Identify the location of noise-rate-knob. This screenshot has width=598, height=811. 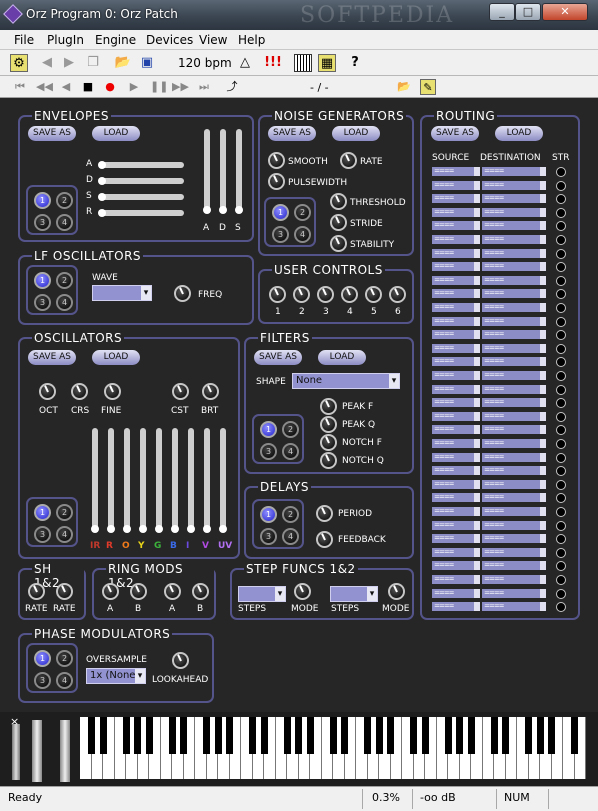
(348, 160).